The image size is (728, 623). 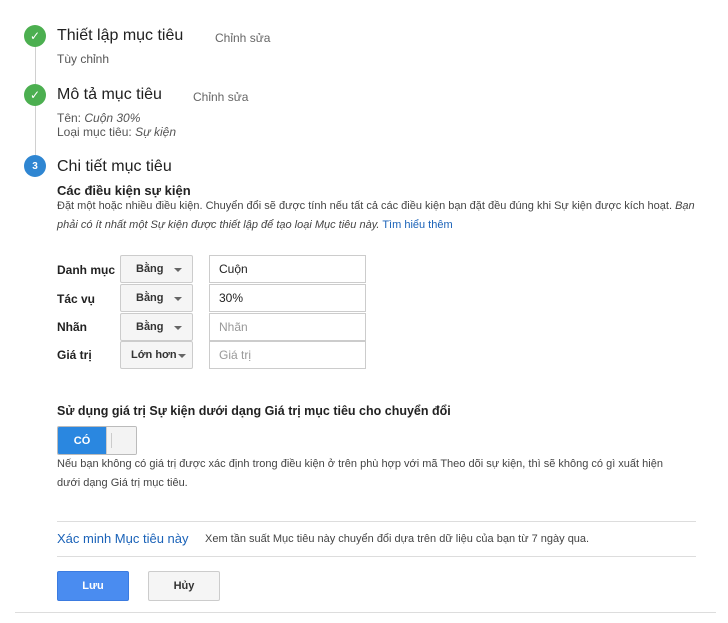 I want to click on event-conditions-heading: Các điều kiện sự kiện, so click(x=124, y=190).